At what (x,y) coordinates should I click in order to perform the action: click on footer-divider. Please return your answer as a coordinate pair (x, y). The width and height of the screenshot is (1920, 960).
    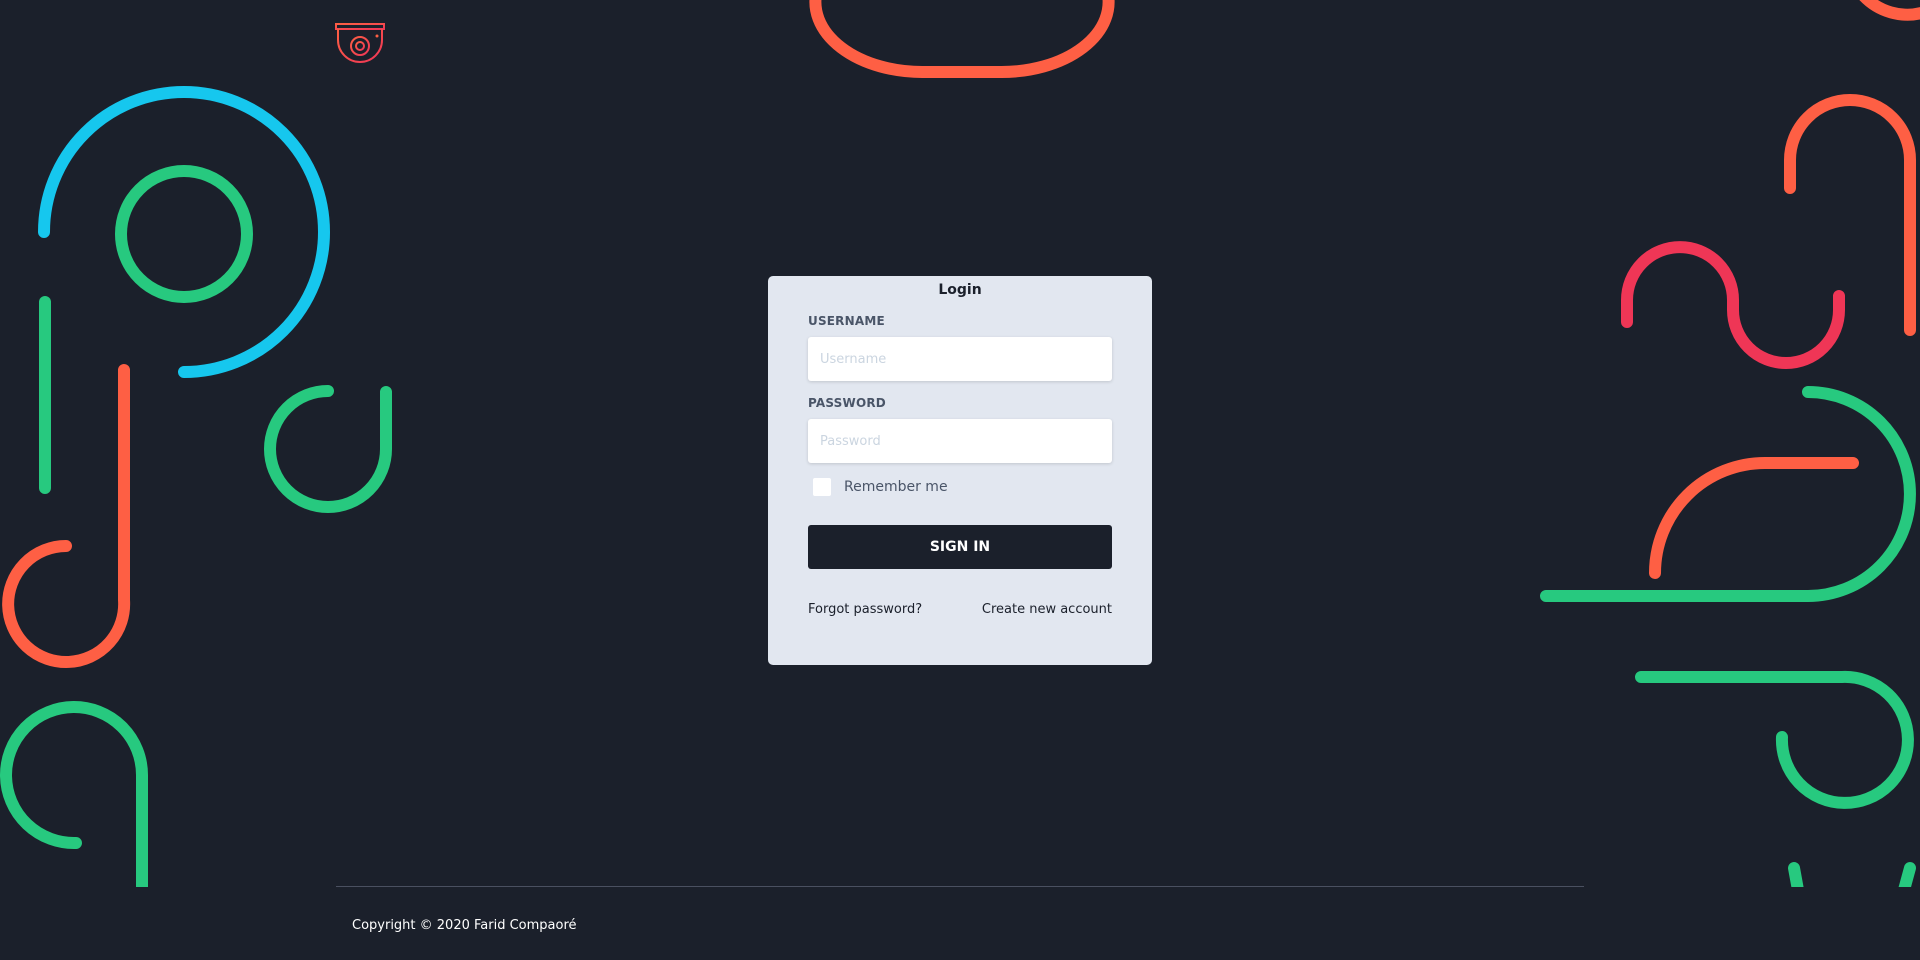
    Looking at the image, I should click on (960, 886).